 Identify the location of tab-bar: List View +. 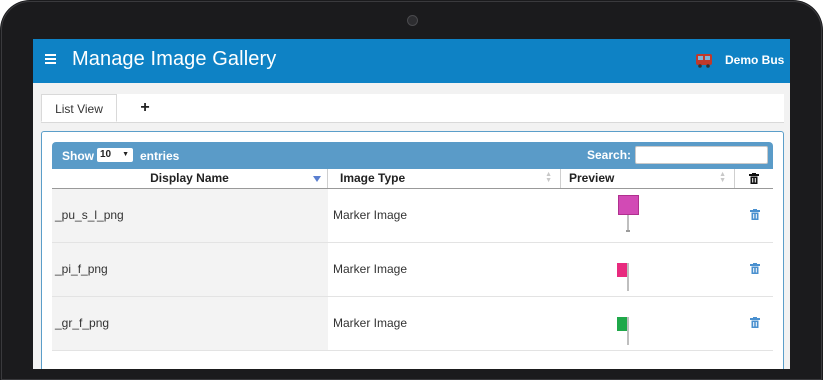
(412, 108).